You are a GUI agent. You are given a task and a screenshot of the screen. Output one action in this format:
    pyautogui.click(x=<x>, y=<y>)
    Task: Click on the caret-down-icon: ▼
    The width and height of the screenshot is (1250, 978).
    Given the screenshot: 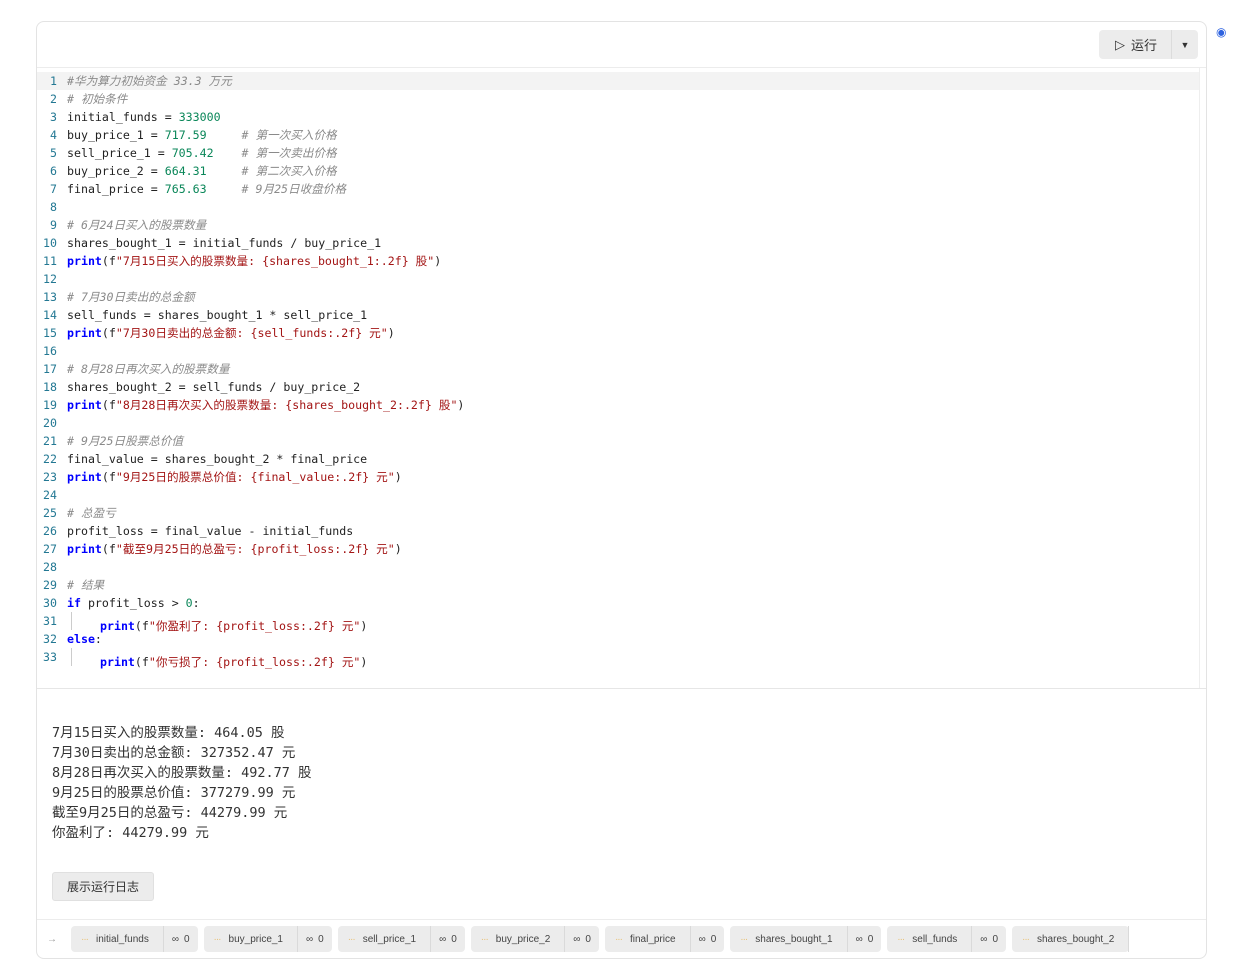 What is the action you would take?
    pyautogui.click(x=1185, y=44)
    